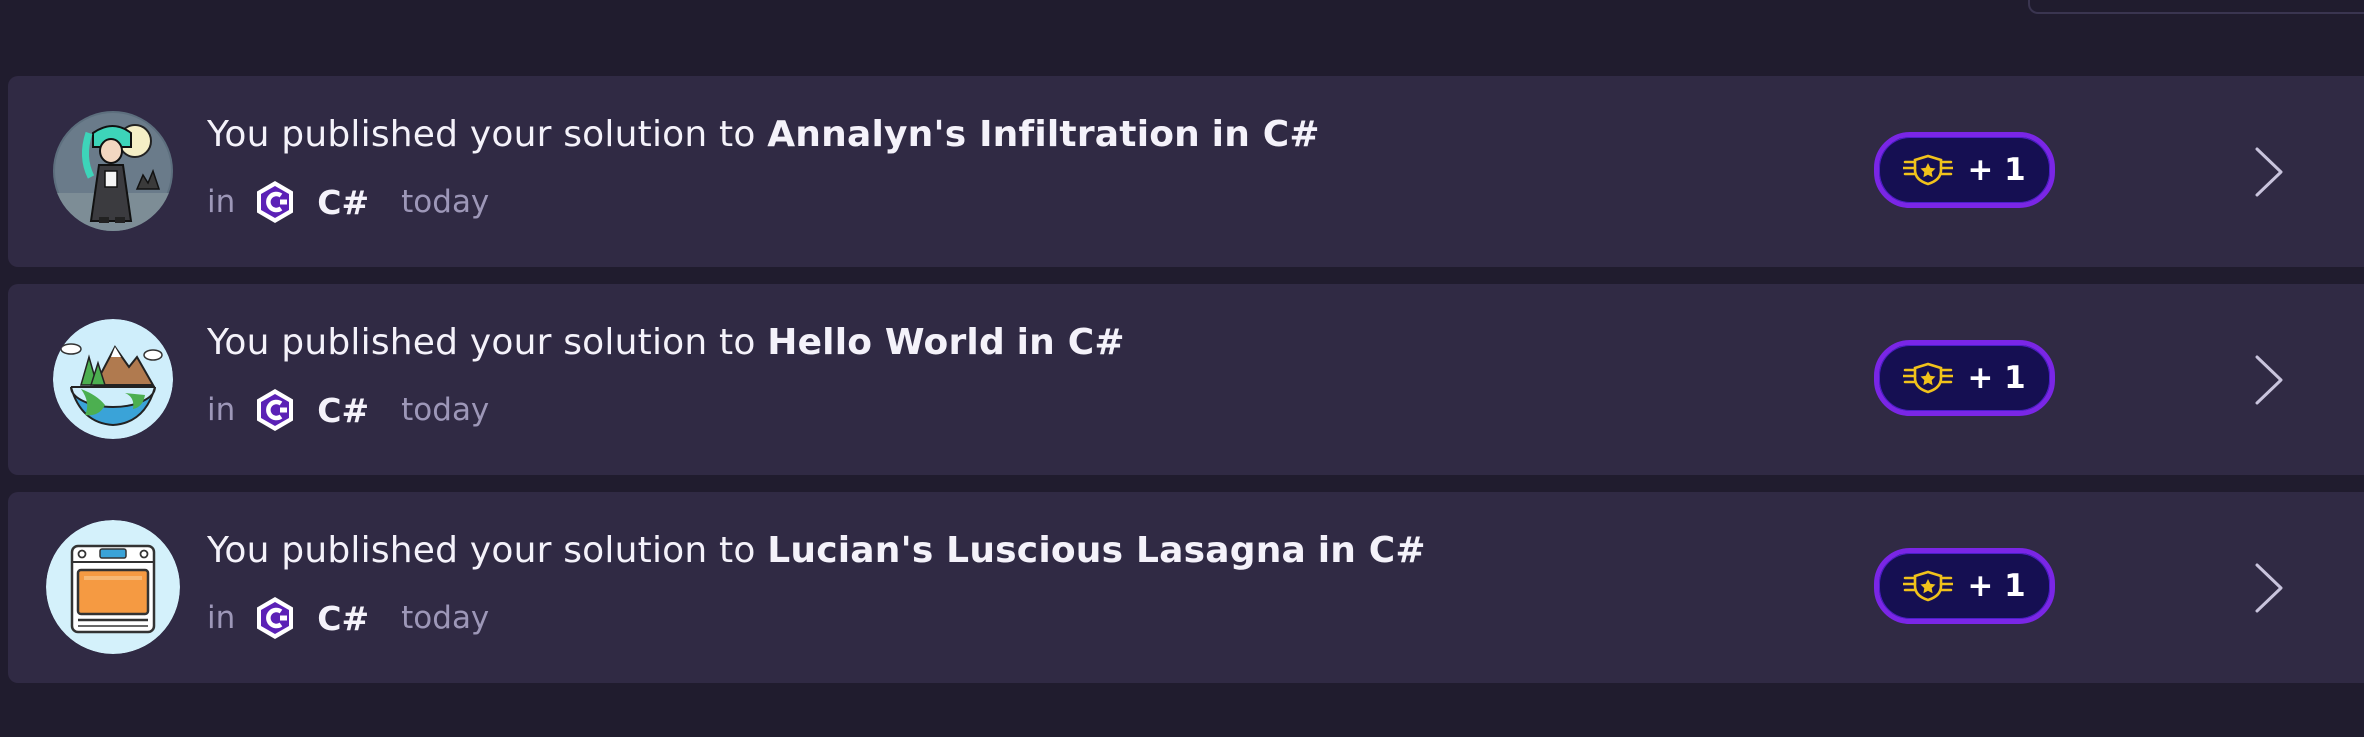  What do you see at coordinates (113, 171) in the screenshot?
I see `annalyn-character-icon` at bounding box center [113, 171].